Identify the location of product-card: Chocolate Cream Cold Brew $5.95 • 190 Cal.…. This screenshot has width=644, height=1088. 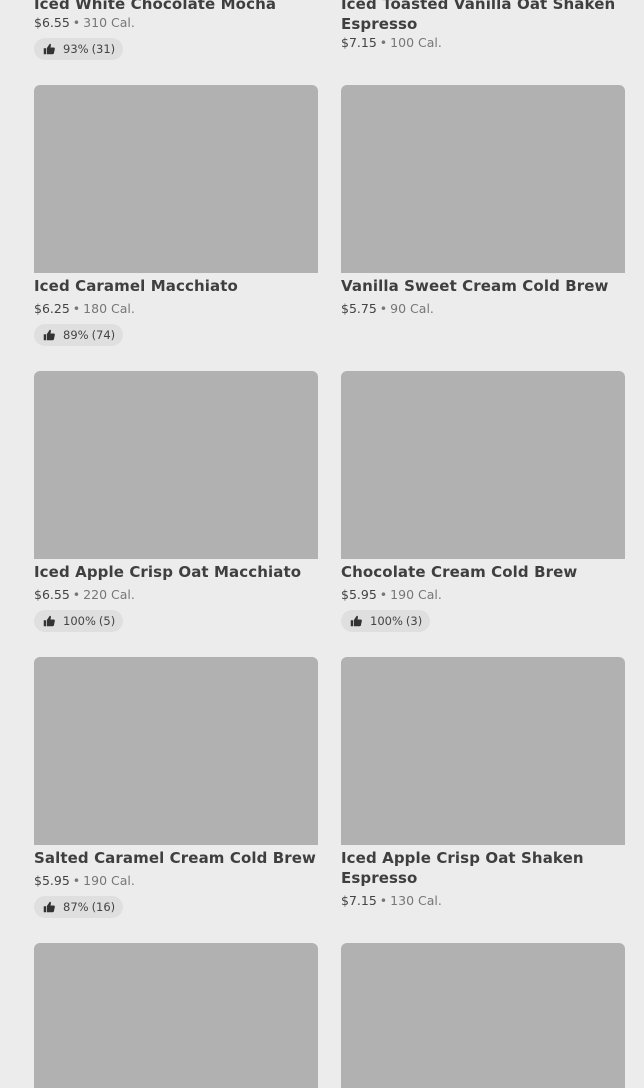
(483, 502).